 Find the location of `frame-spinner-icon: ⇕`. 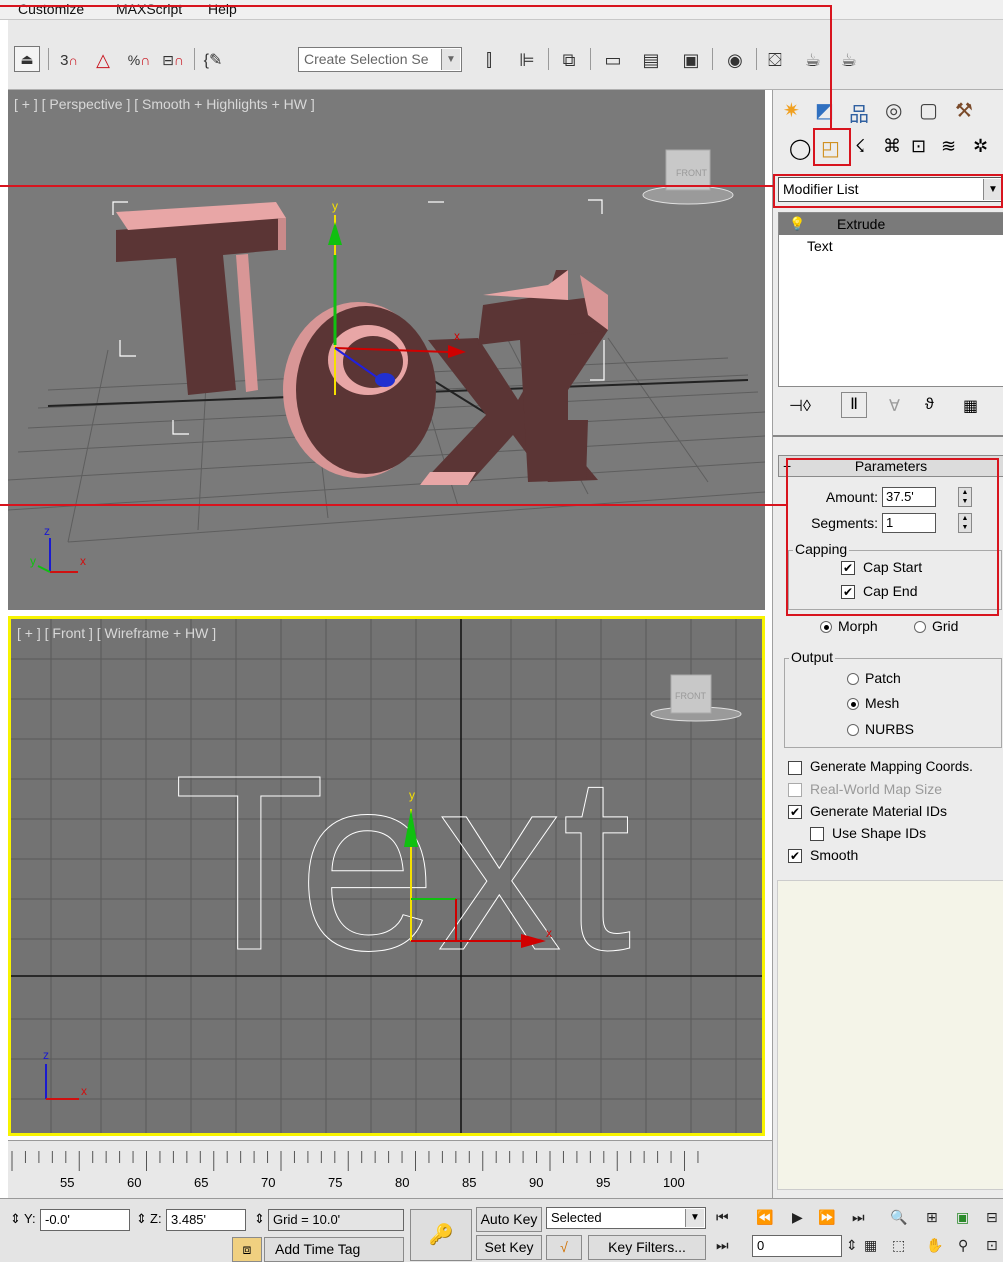

frame-spinner-icon: ⇕ is located at coordinates (852, 1245).